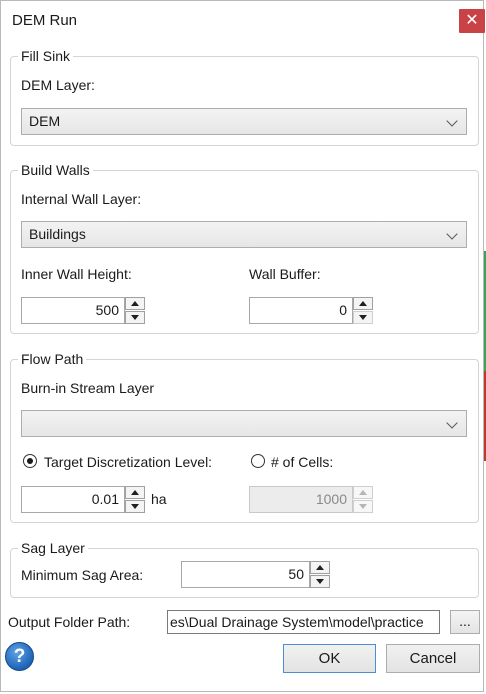 The height and width of the screenshot is (694, 486). I want to click on wall-buffer-up-button, so click(363, 303).